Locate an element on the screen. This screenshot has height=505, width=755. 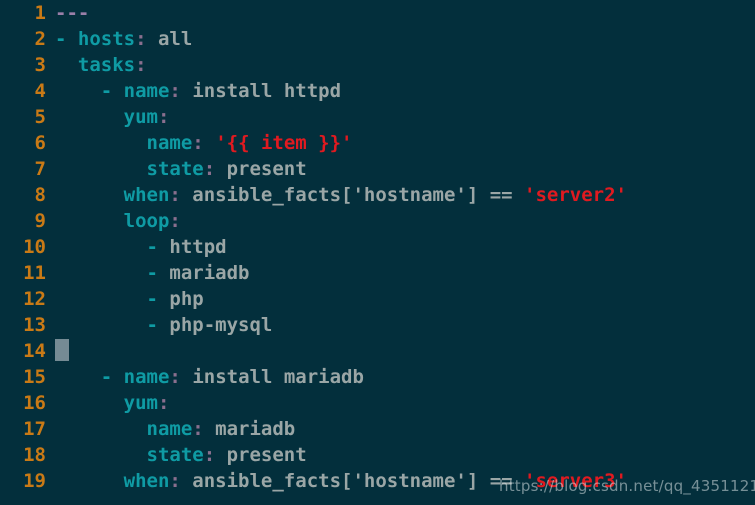
line-number: 1 is located at coordinates (40, 13).